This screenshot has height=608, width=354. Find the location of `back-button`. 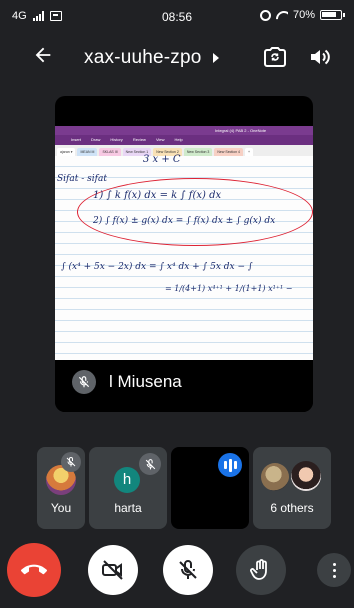

back-button is located at coordinates (43, 57).